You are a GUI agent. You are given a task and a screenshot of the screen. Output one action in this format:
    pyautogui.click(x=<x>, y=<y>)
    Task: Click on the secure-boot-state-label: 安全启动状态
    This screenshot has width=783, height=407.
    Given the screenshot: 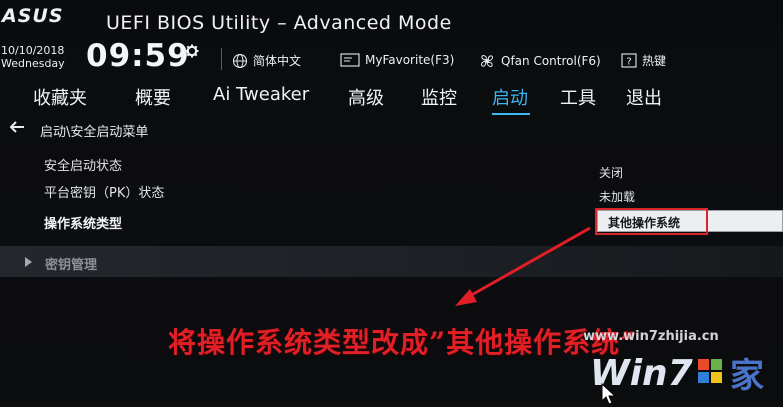 What is the action you would take?
    pyautogui.click(x=83, y=166)
    